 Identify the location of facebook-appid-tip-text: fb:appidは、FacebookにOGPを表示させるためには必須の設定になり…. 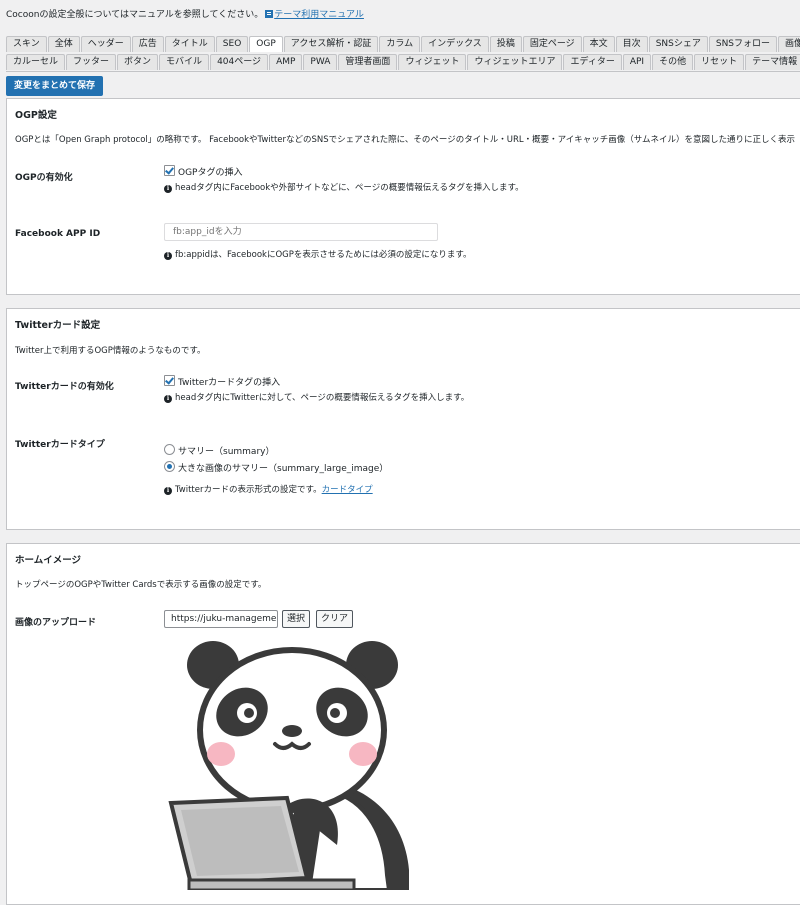
(323, 255).